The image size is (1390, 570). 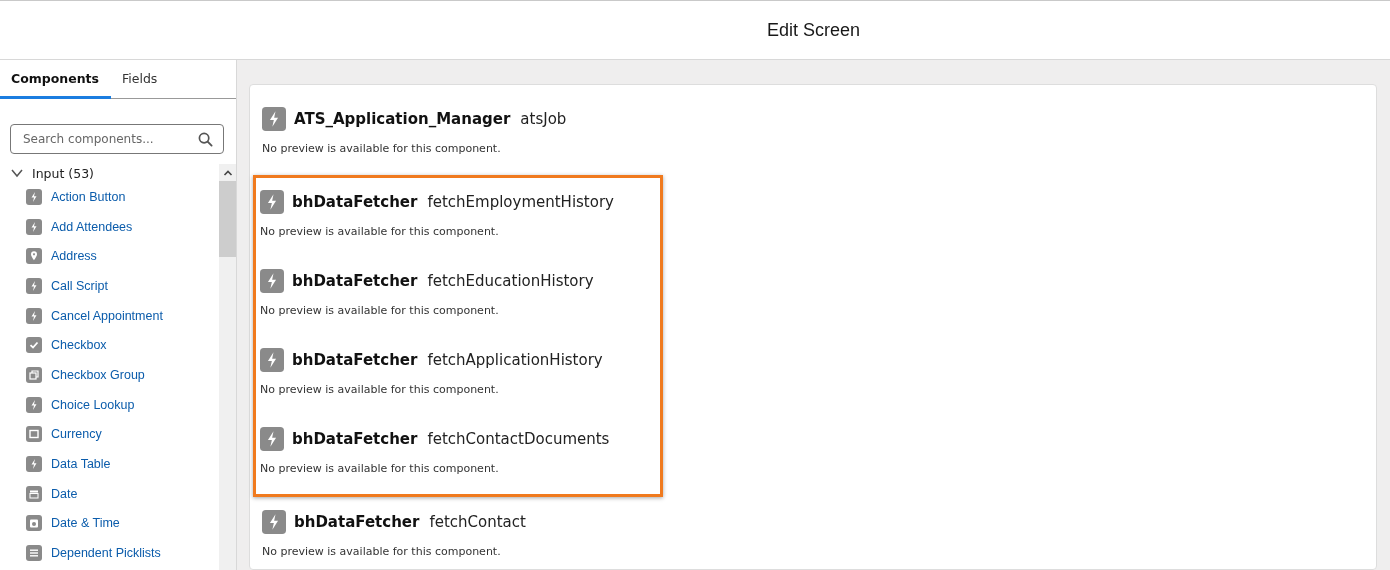 What do you see at coordinates (98, 374) in the screenshot?
I see `component-link: Checkbox Group` at bounding box center [98, 374].